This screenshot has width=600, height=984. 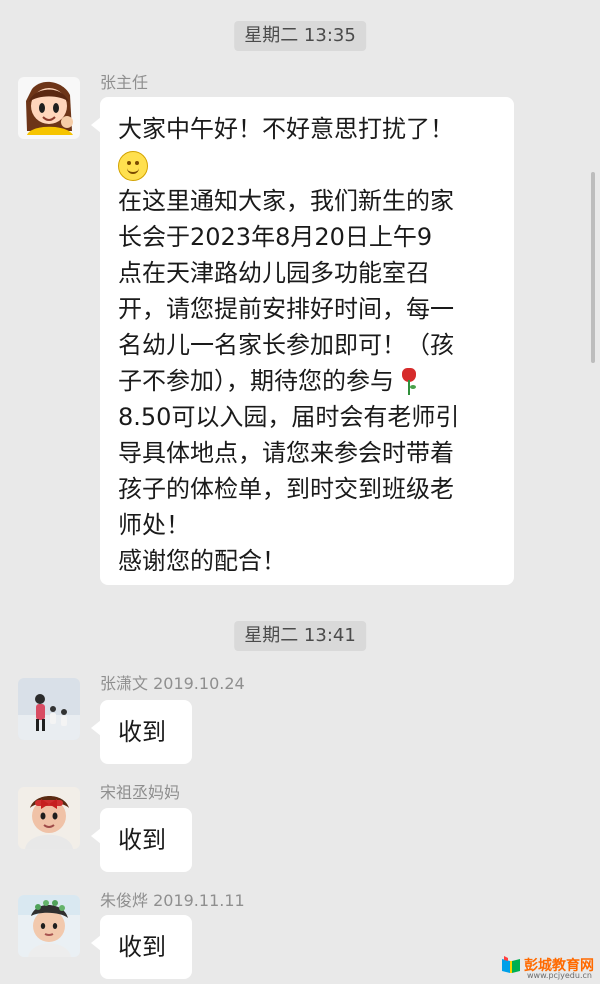 What do you see at coordinates (286, 345) in the screenshot?
I see `message-line: 名幼儿一名家长参加即可！（孩` at bounding box center [286, 345].